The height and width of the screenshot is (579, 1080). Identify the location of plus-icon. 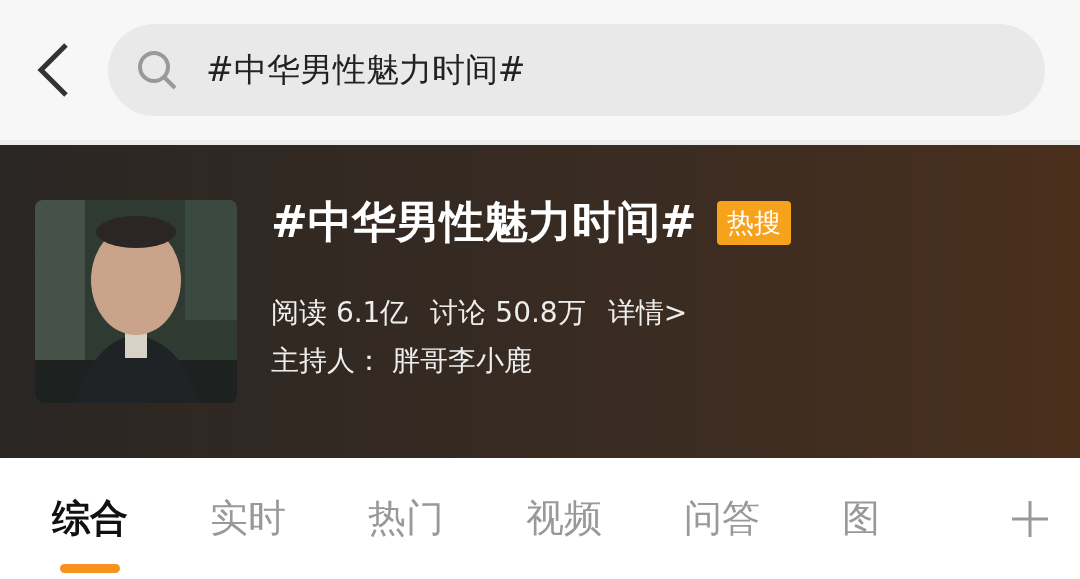
(1030, 518).